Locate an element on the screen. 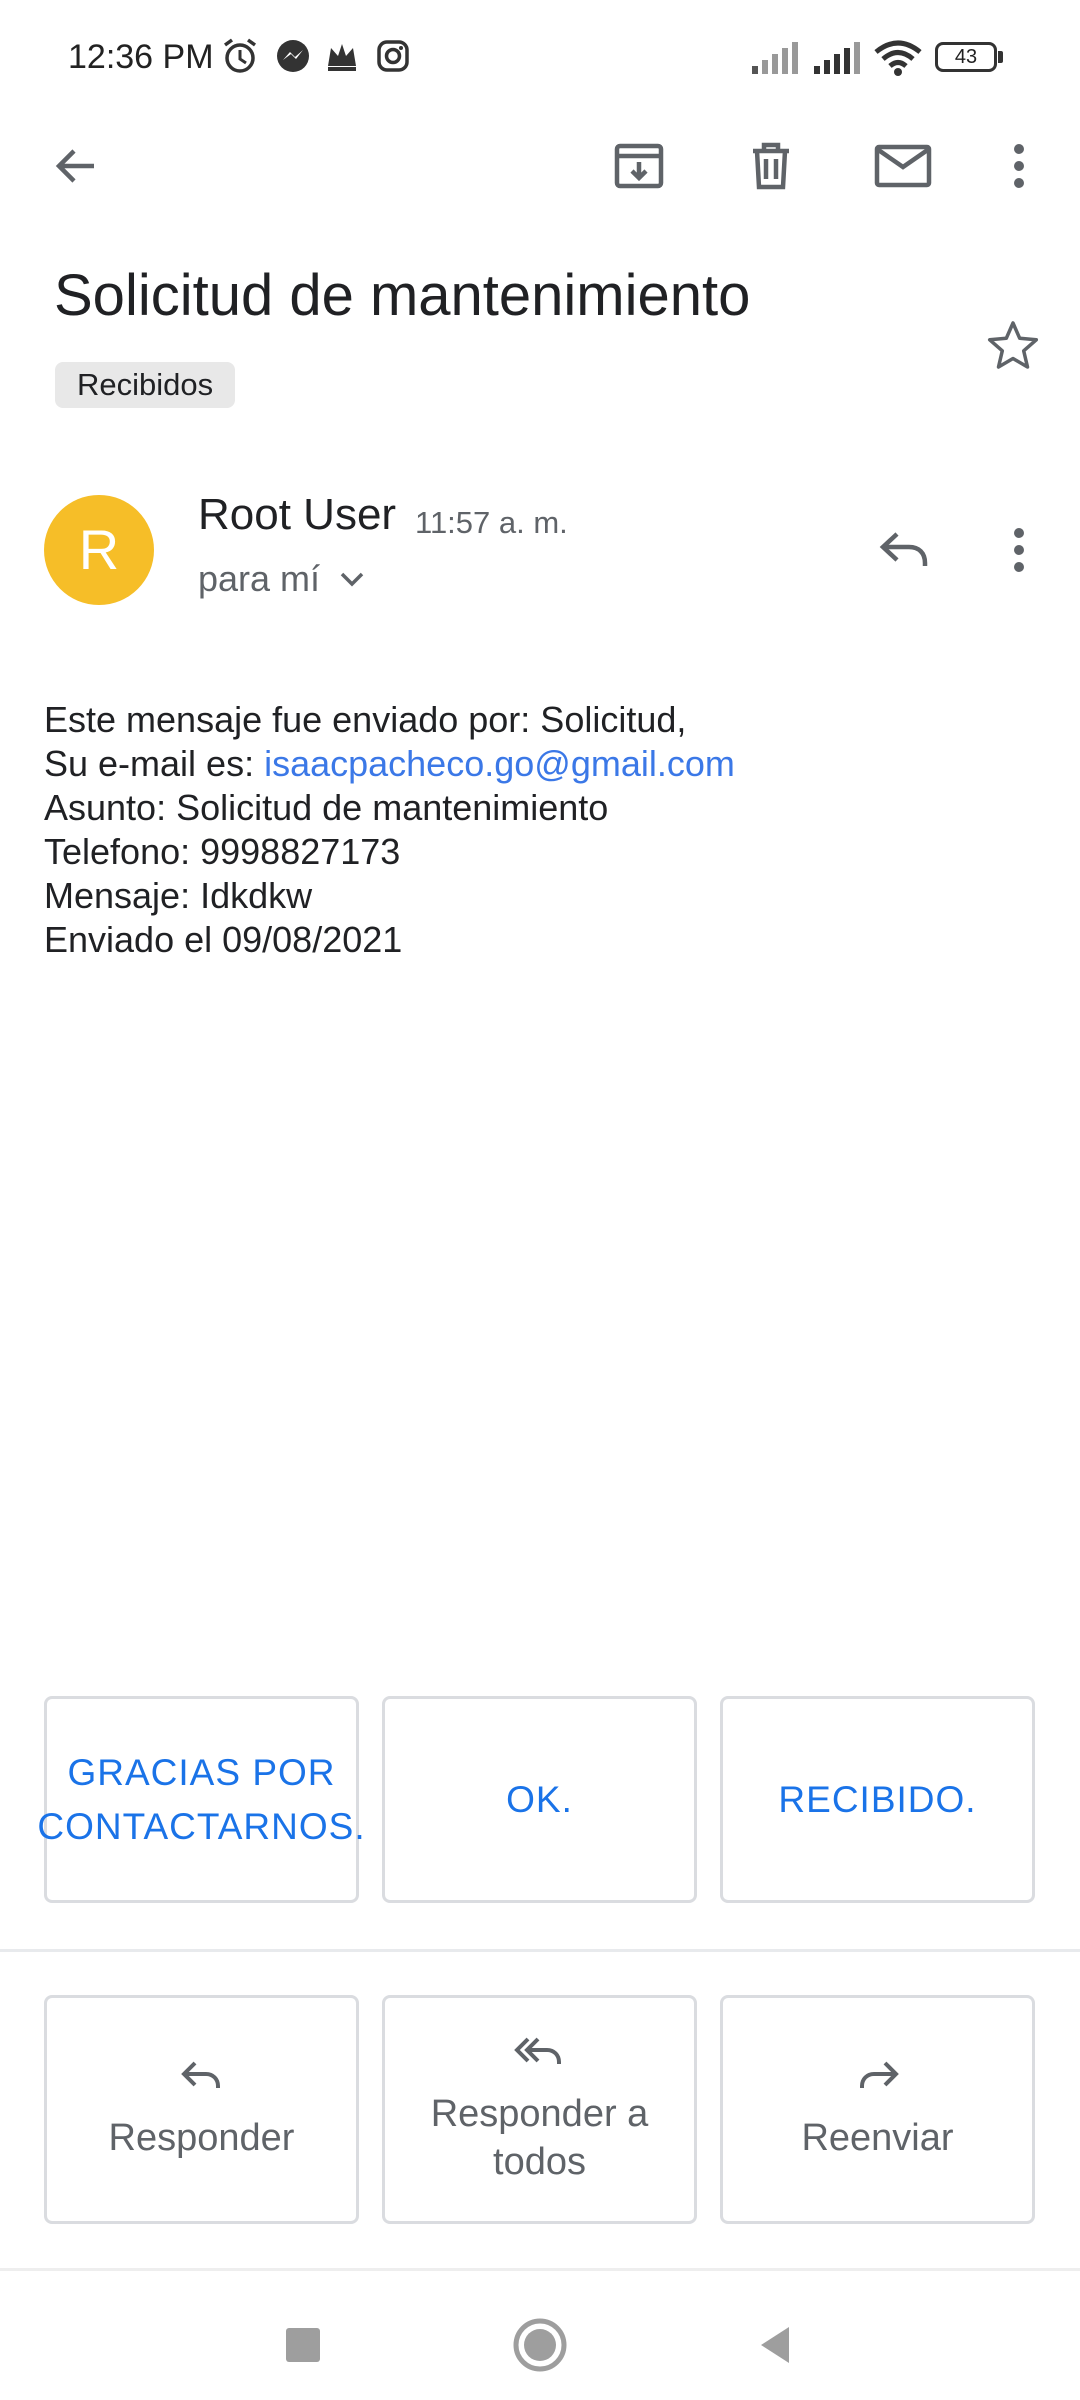 Image resolution: width=1080 pixels, height=2400 pixels. chevron-down-icon is located at coordinates (352, 579).